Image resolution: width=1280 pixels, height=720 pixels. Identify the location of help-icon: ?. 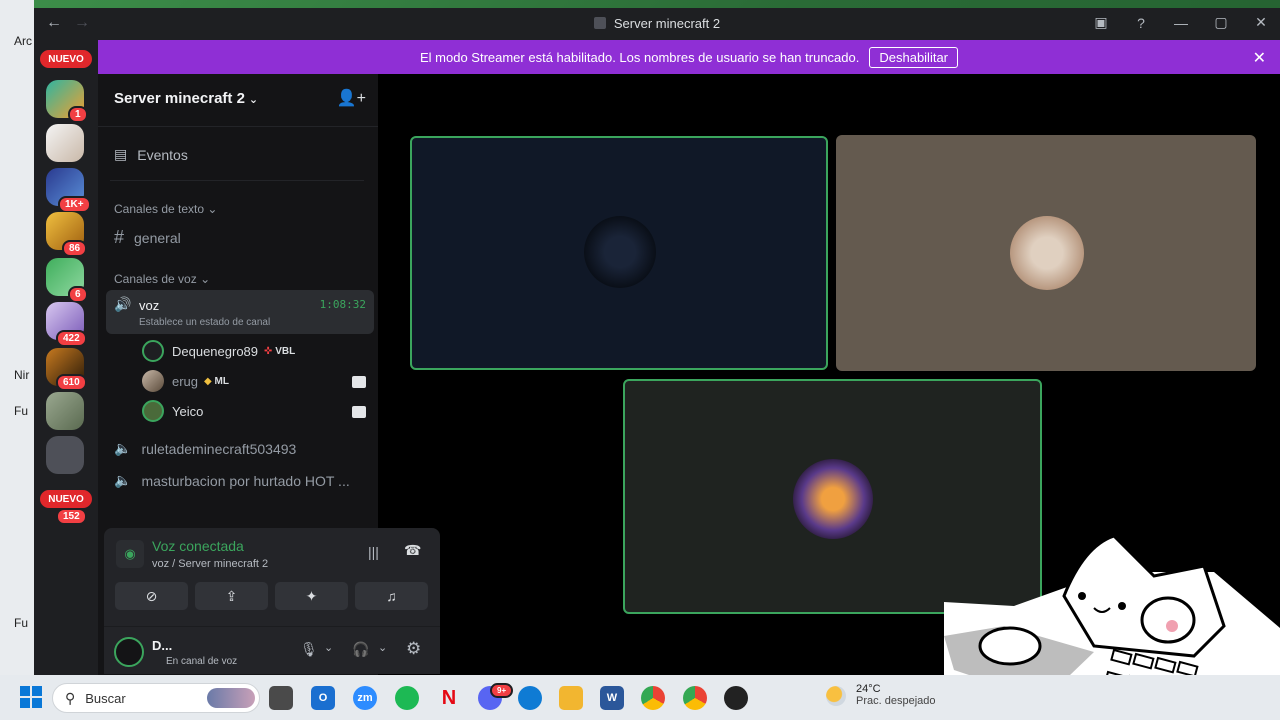
(1141, 23).